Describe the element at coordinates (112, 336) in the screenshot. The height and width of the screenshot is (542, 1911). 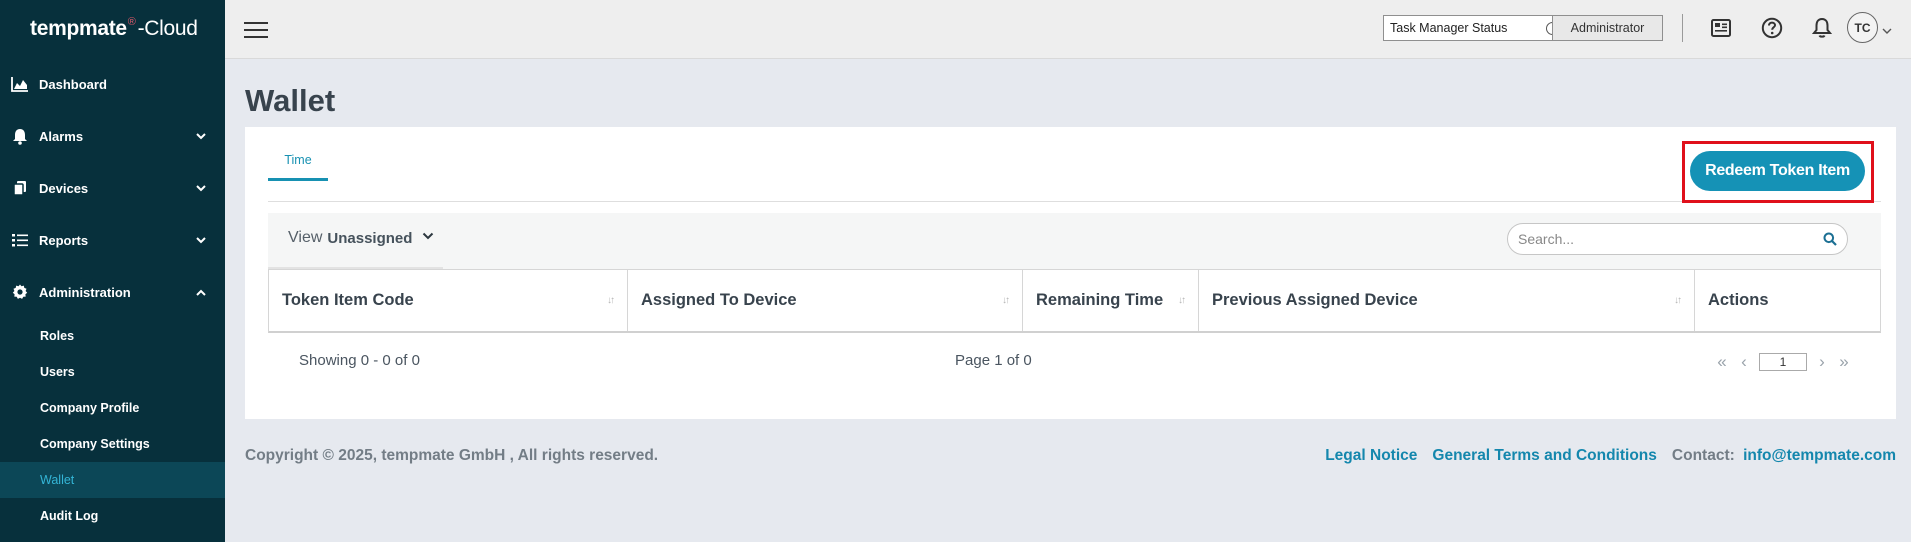
I see `sidebar-subitem-roles: Roles` at that location.